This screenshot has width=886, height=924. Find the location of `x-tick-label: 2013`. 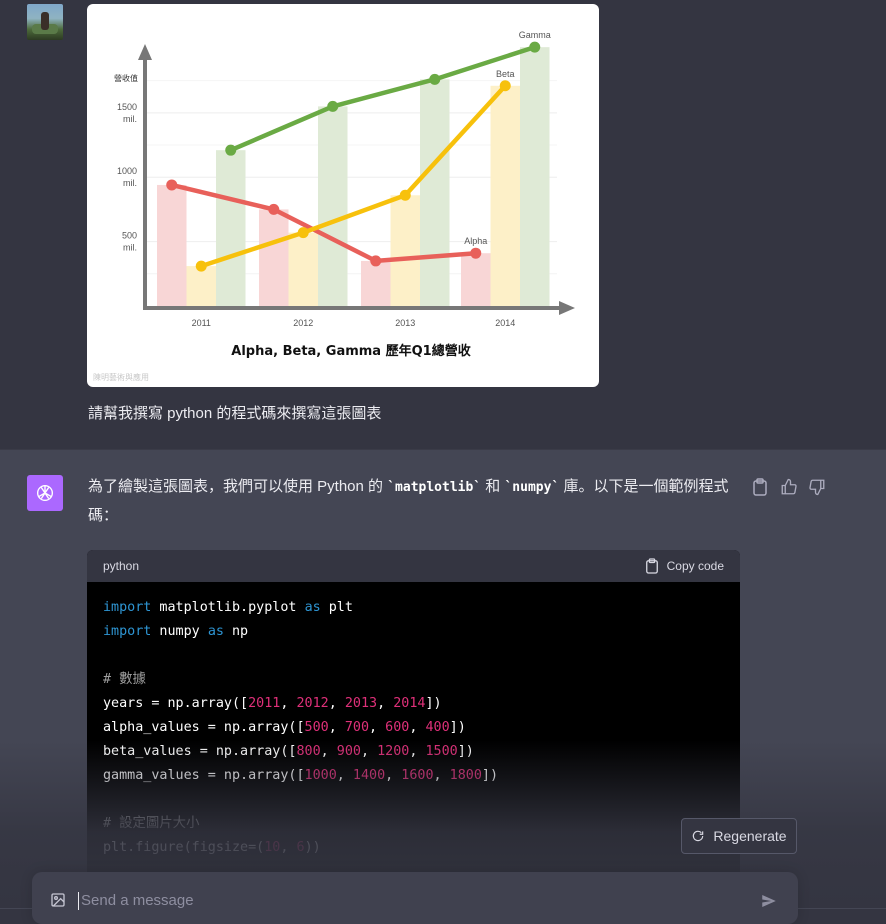

x-tick-label: 2013 is located at coordinates (405, 323).